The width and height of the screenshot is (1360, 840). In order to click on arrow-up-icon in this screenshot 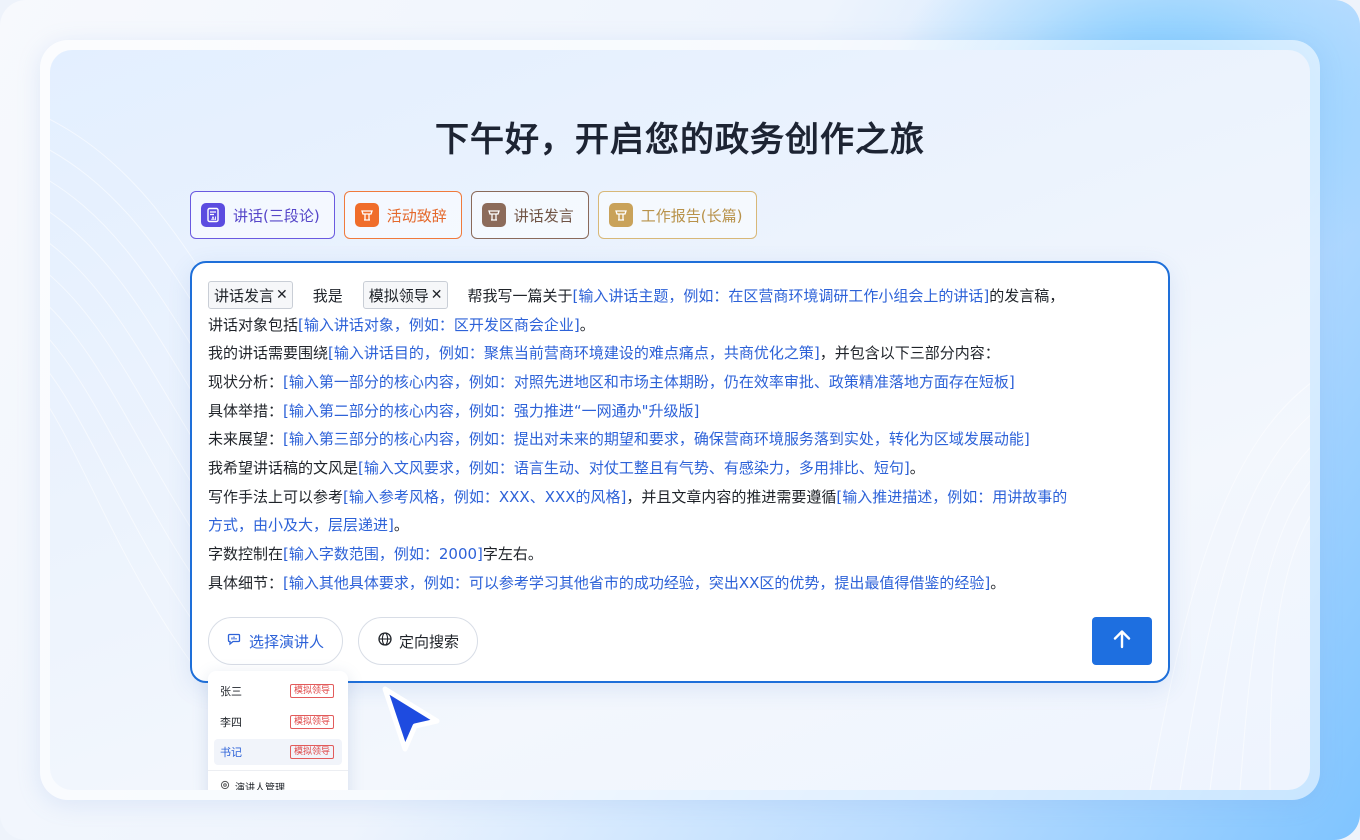, I will do `click(1122, 641)`.